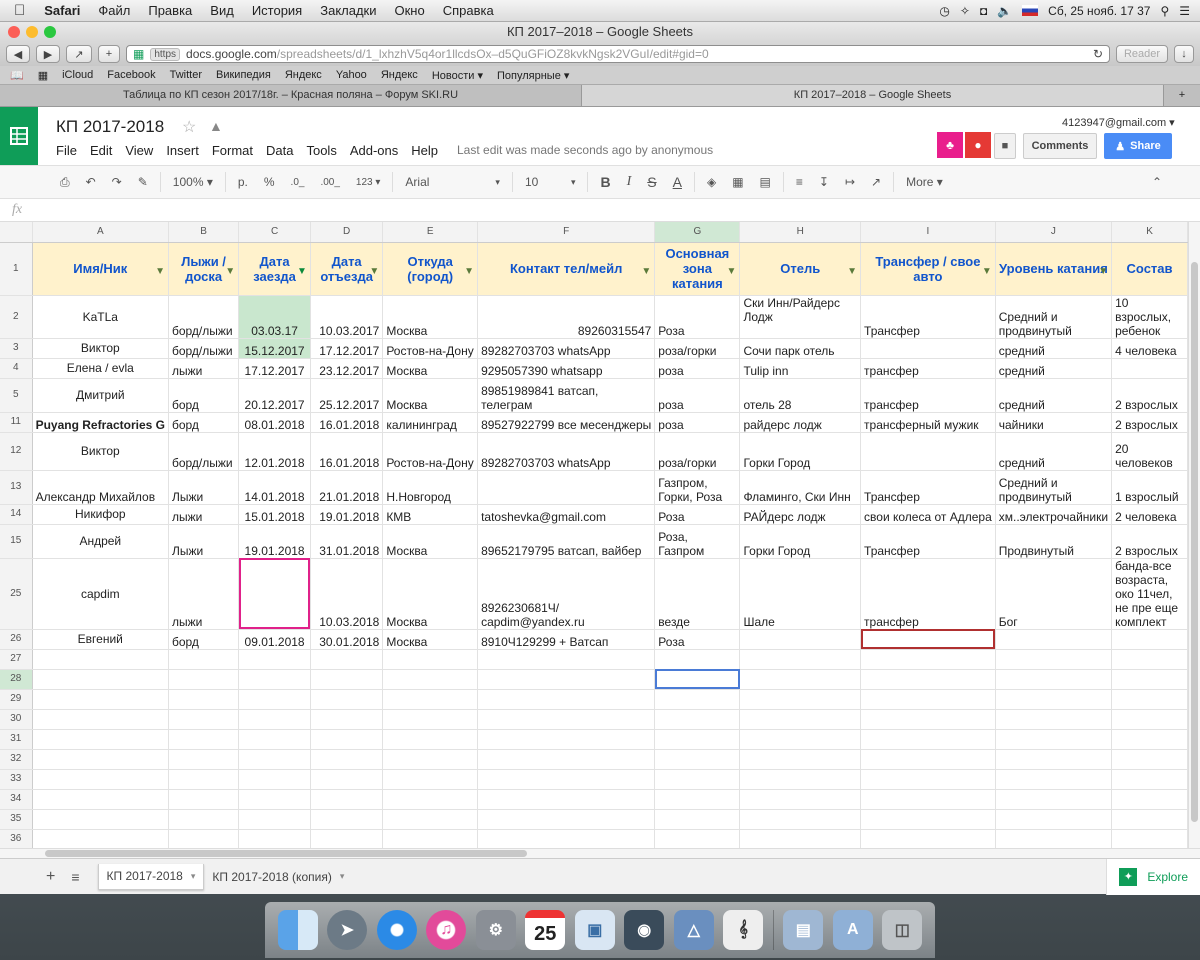 This screenshot has width=1200, height=960. What do you see at coordinates (928, 232) in the screenshot?
I see `column-header: I` at bounding box center [928, 232].